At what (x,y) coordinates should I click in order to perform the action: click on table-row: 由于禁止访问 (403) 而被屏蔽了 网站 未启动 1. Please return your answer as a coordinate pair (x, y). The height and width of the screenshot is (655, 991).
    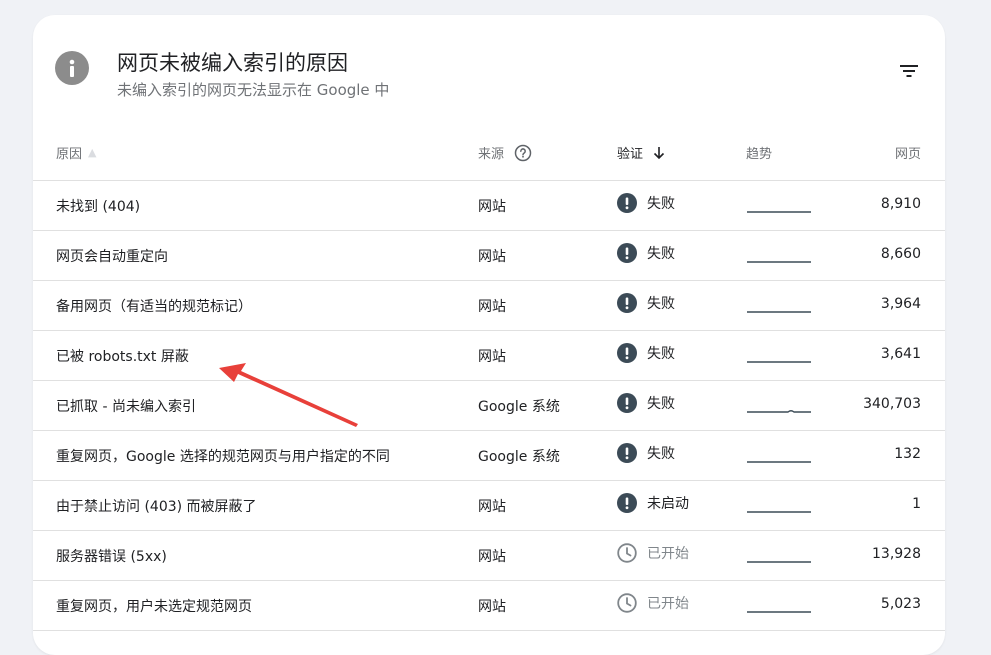
    Looking at the image, I should click on (489, 506).